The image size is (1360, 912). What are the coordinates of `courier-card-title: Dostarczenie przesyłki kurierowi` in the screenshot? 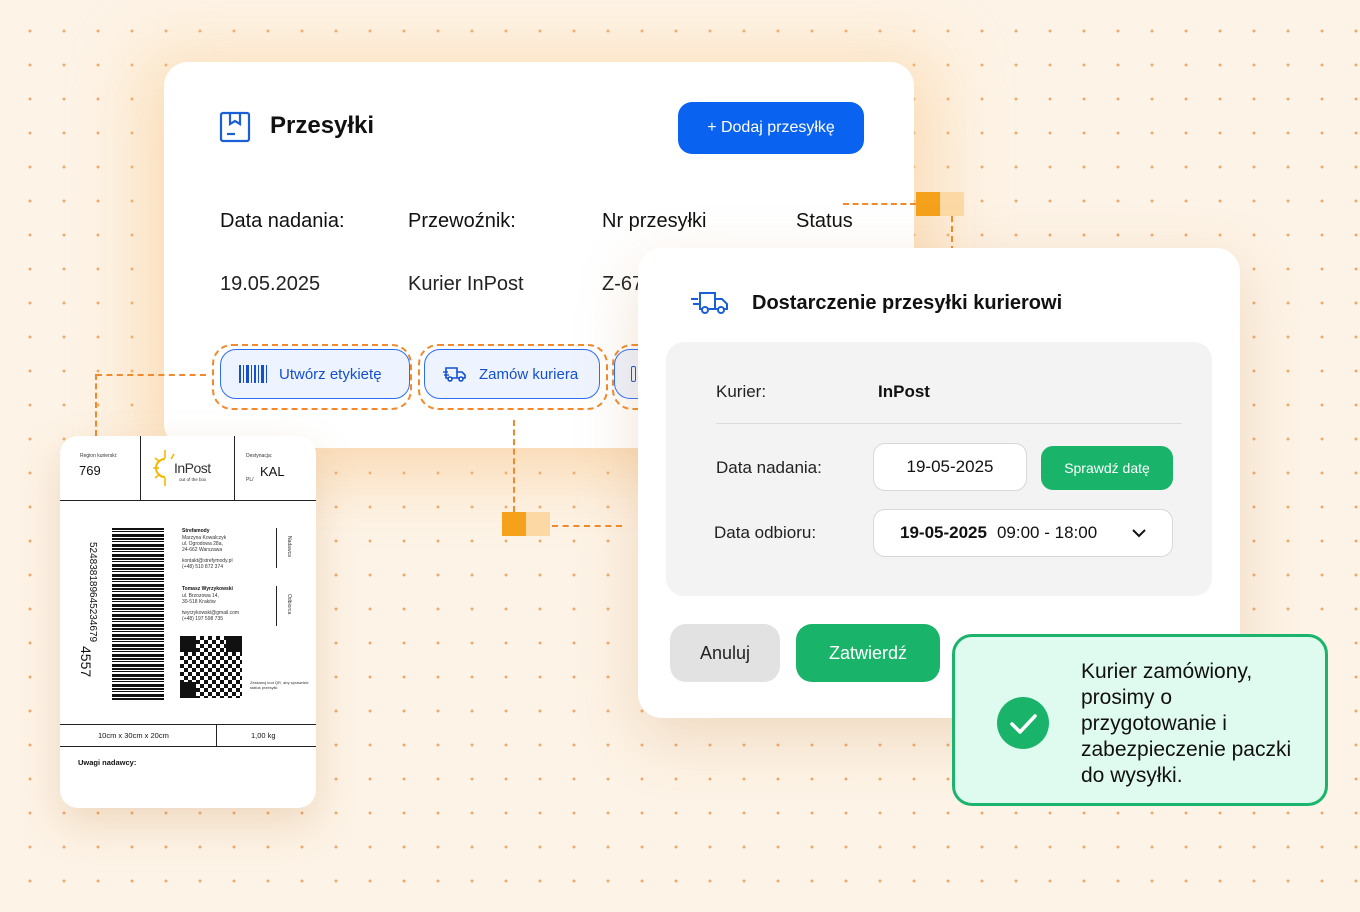 It's located at (907, 303).